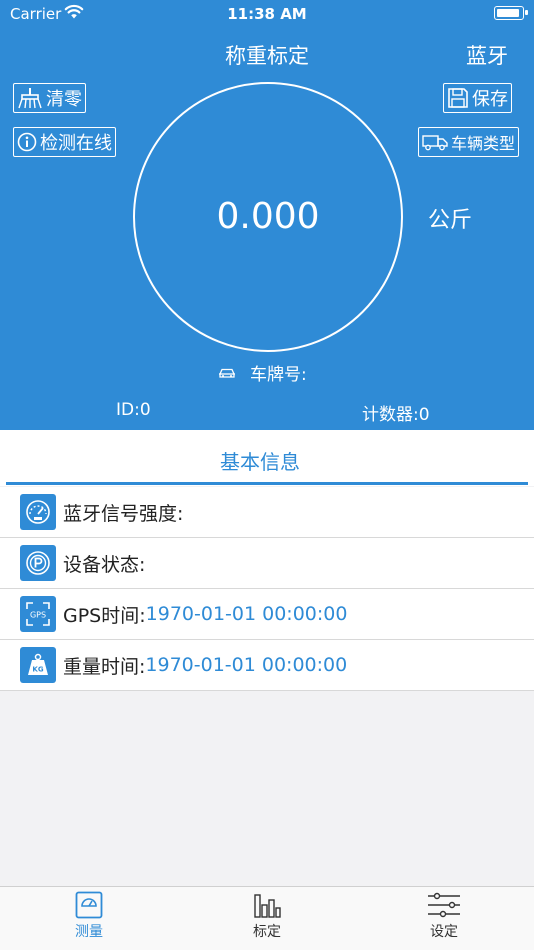  I want to click on section-underline, so click(267, 483).